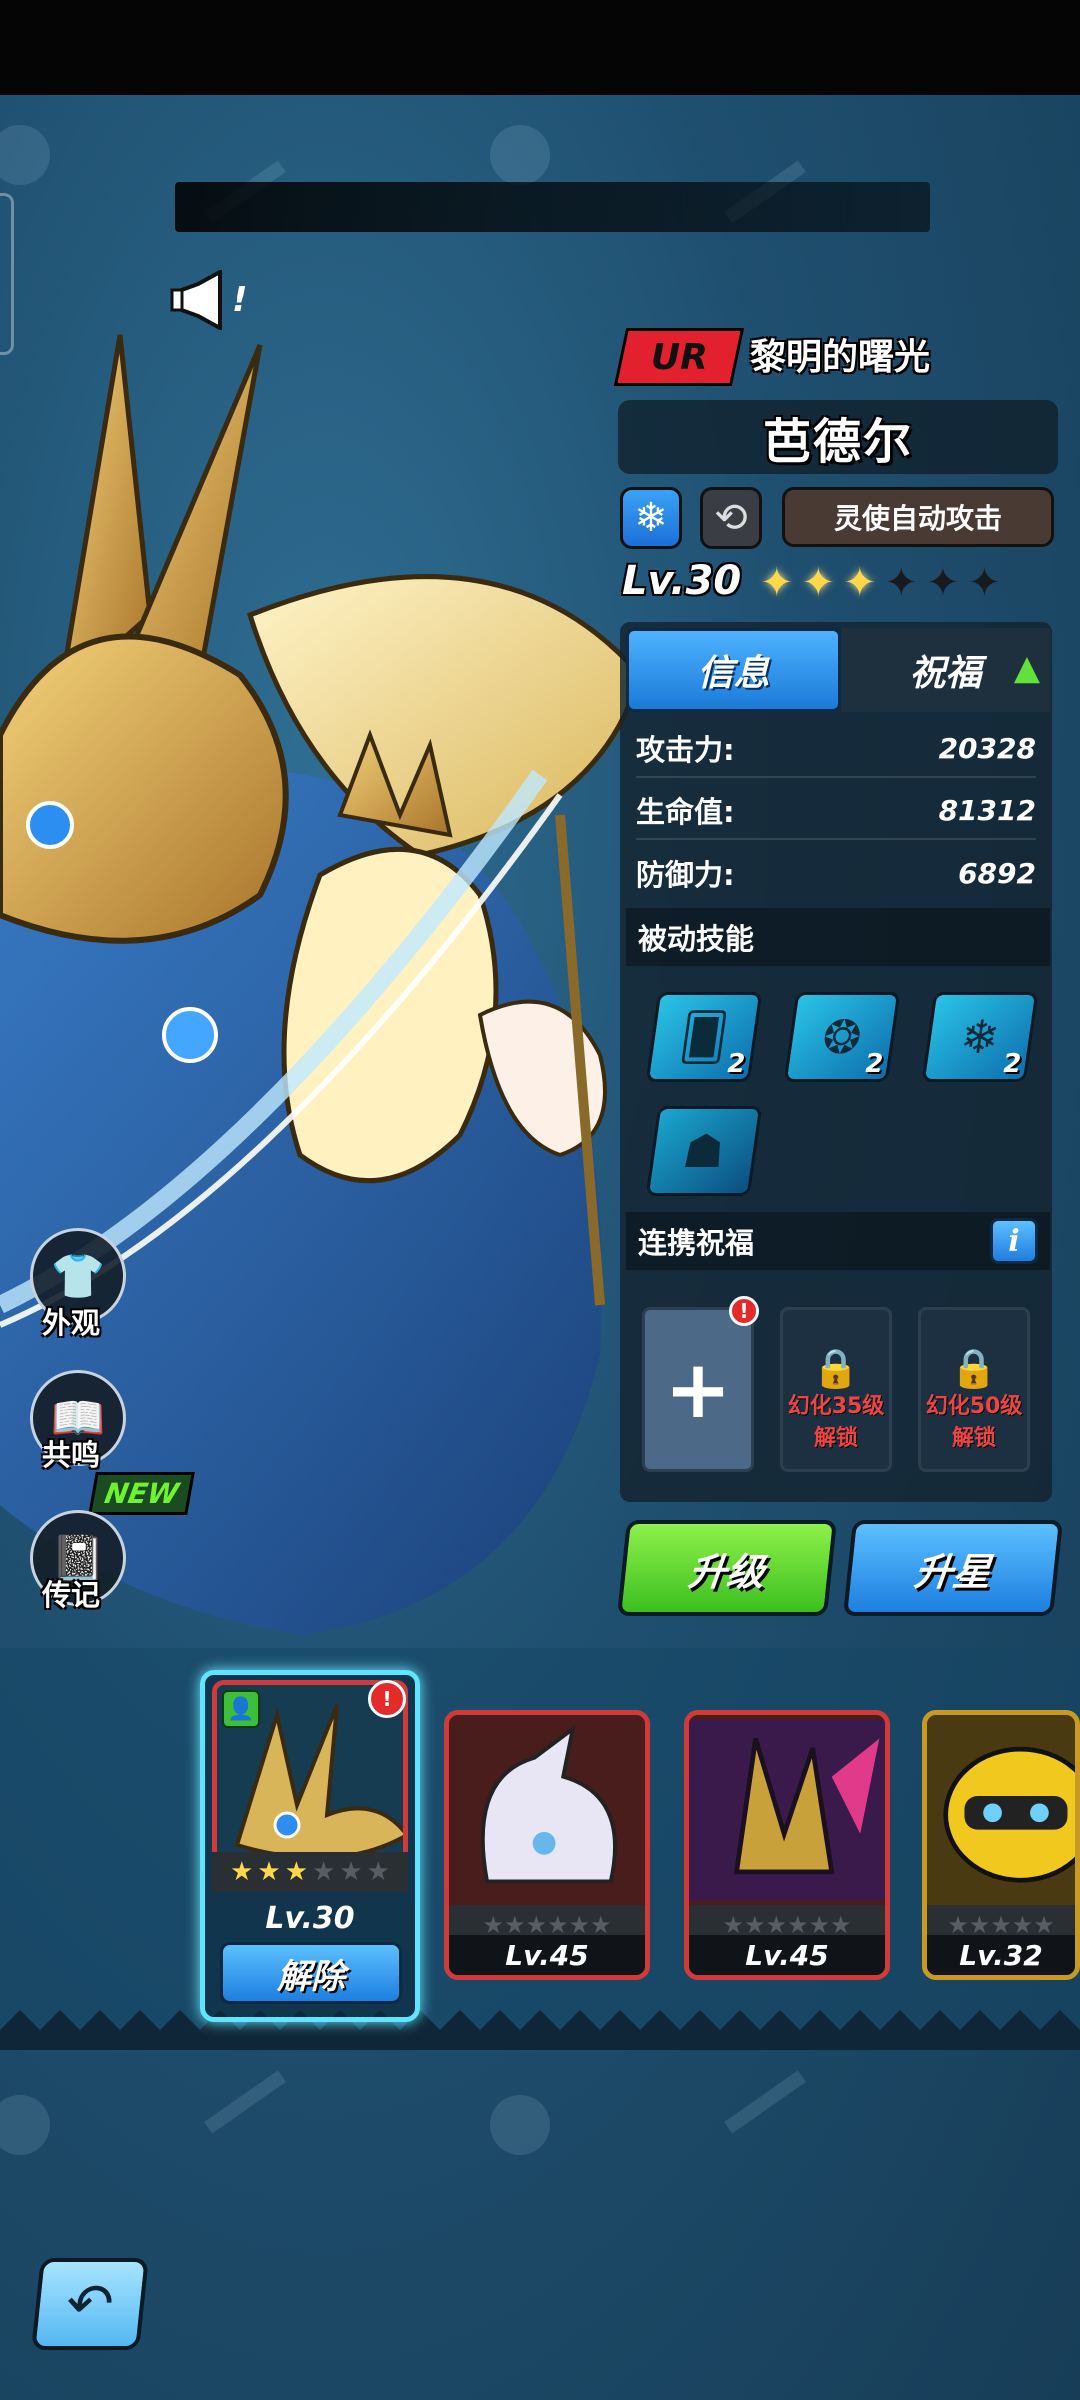 This screenshot has width=1080, height=2400. I want to click on hair-silhouette-icon: ☗, so click(704, 1151).